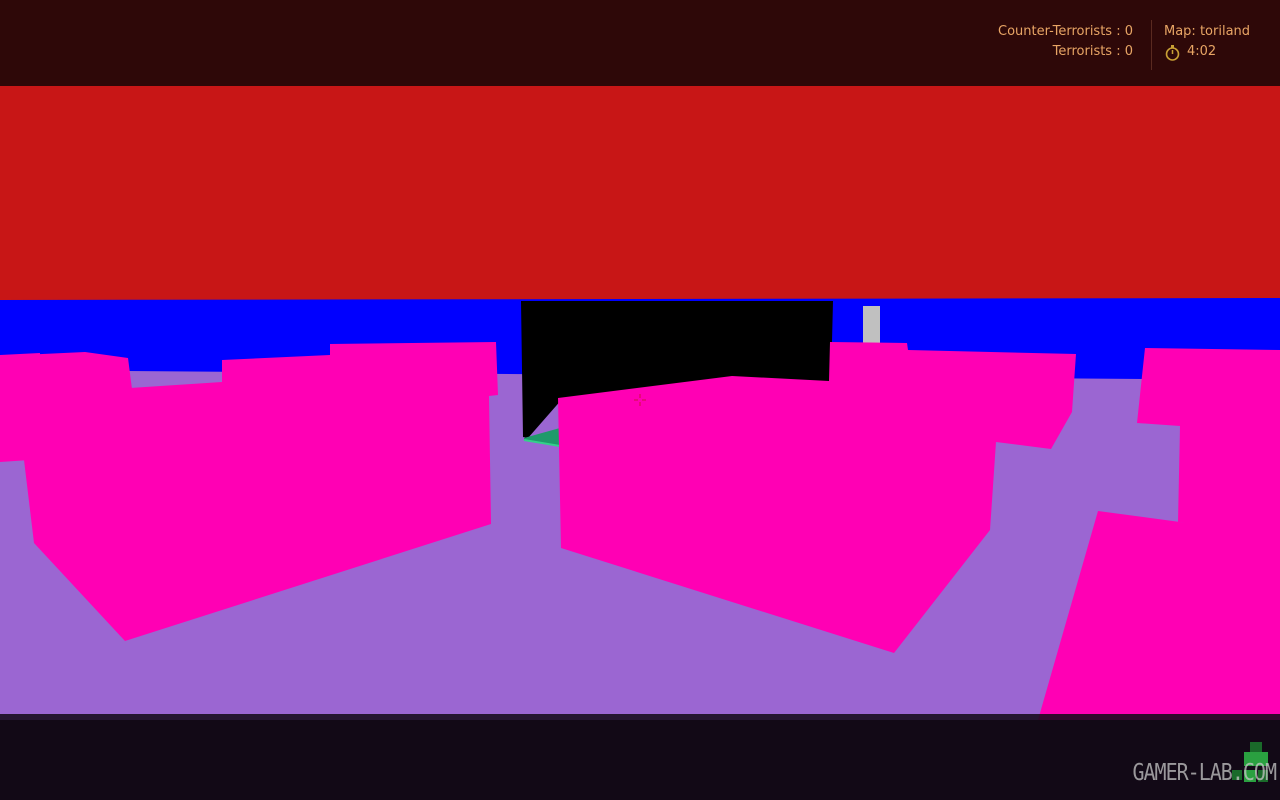  I want to click on timer-value: 4:02, so click(1202, 51).